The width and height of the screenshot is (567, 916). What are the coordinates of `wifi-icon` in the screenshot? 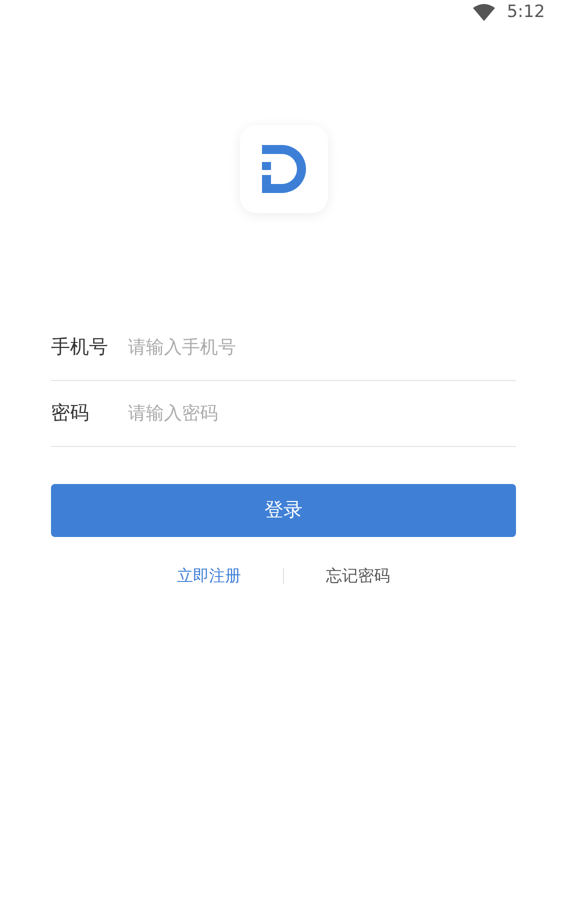 It's located at (483, 12).